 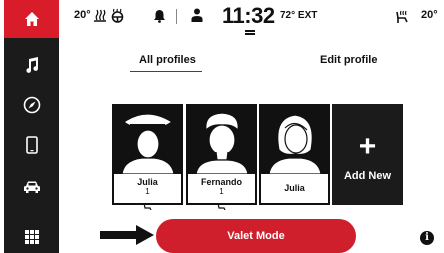 I want to click on add-new-profile-button: + Add New, so click(x=367, y=154).